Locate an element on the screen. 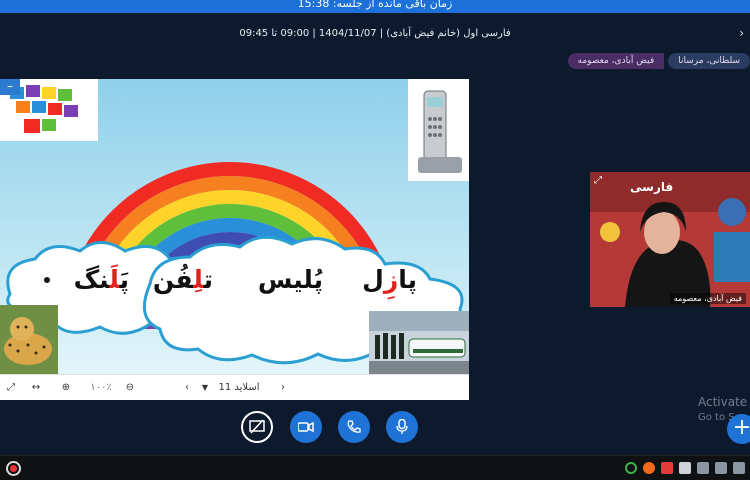 This screenshot has width=750, height=480. word-police: پُلیس is located at coordinates (290, 279).